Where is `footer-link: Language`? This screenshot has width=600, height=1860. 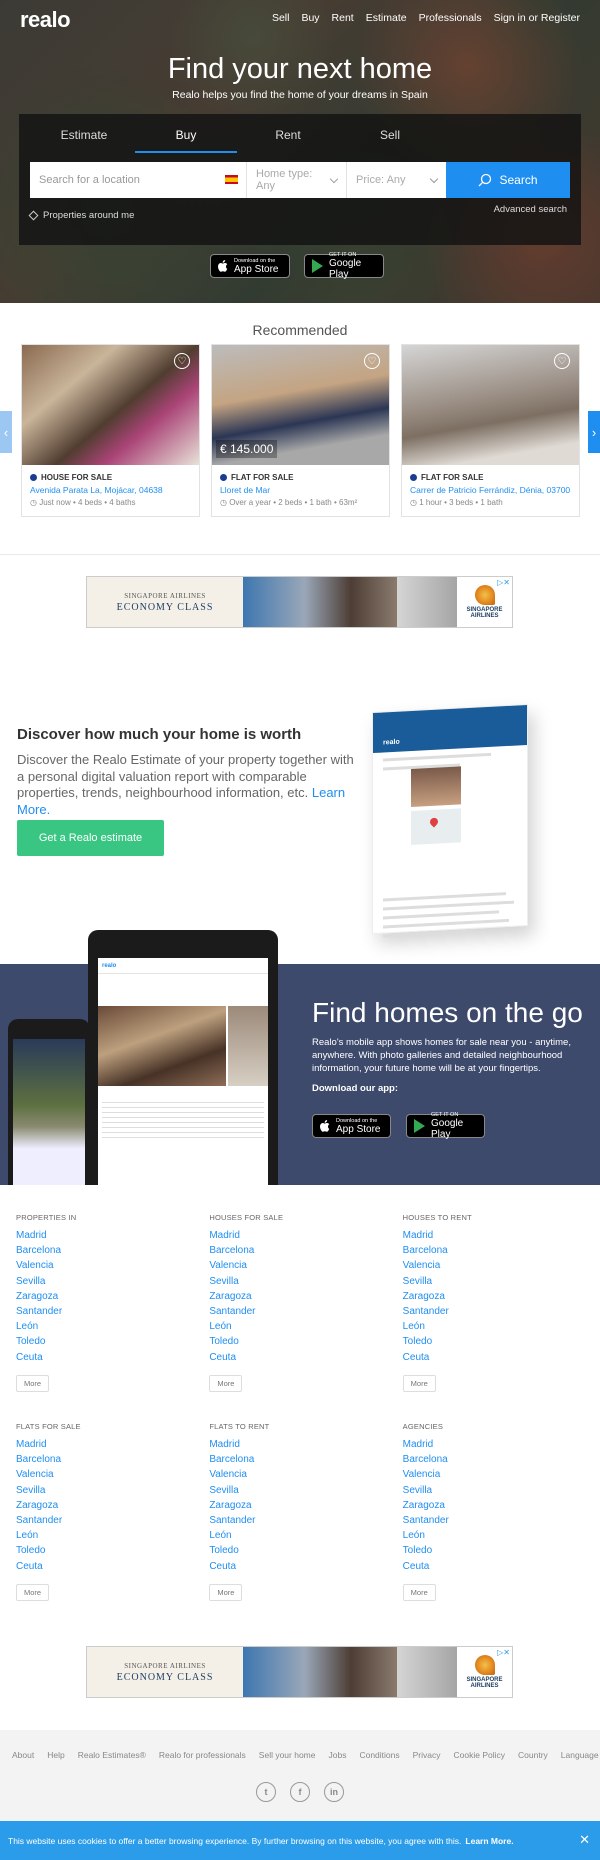
footer-link: Language is located at coordinates (580, 1755).